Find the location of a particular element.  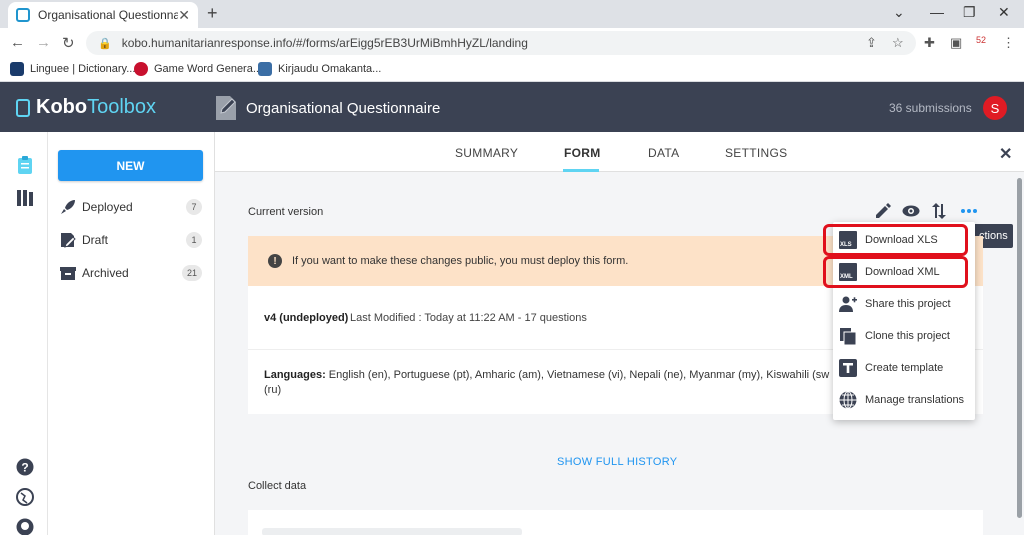

new-tab-button: + is located at coordinates (212, 13).